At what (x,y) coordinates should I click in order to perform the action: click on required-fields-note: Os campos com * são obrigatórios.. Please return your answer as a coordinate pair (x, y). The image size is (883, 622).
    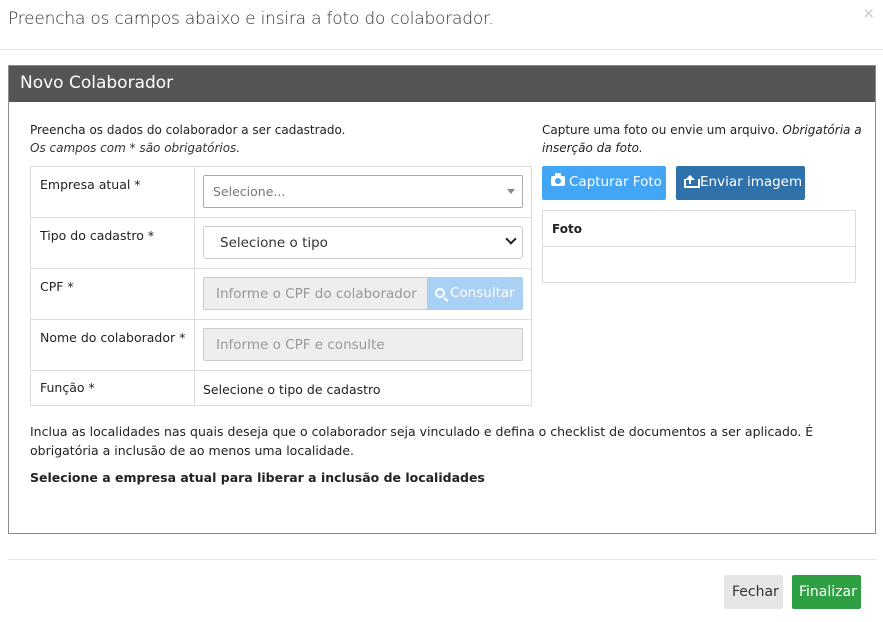
    Looking at the image, I should click on (135, 148).